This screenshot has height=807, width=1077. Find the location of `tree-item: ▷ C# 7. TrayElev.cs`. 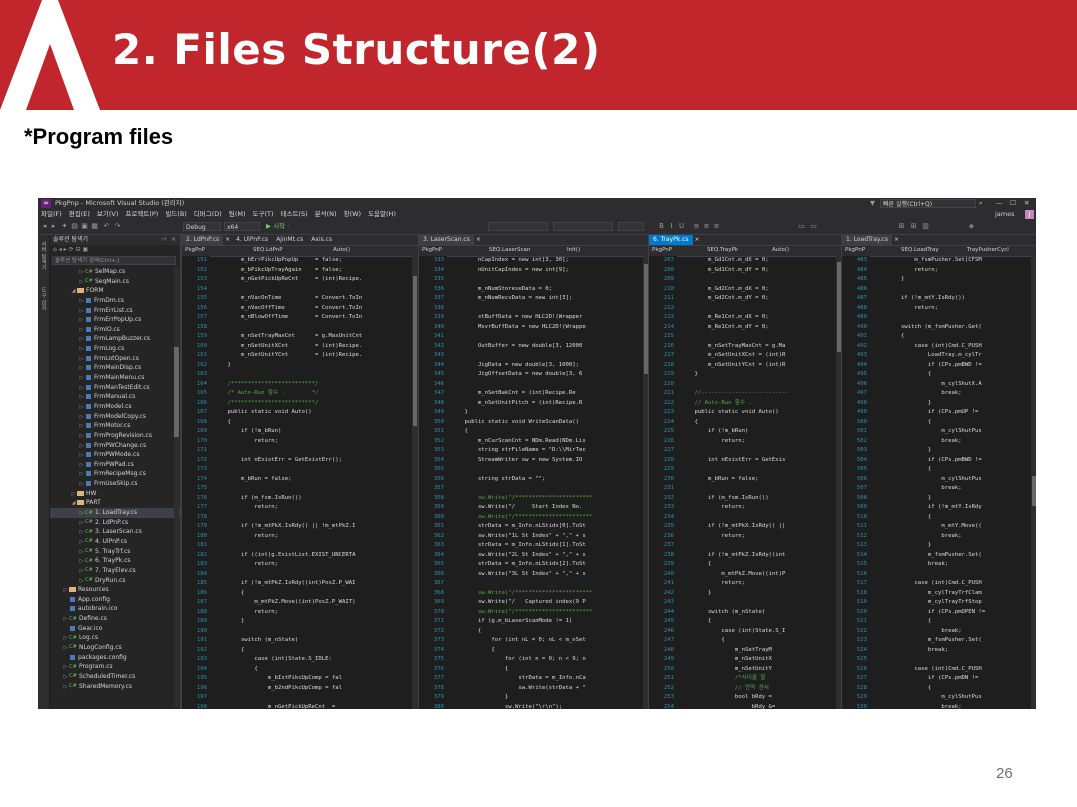

tree-item: ▷ C# 7. TrayElev.cs is located at coordinates (115, 571).